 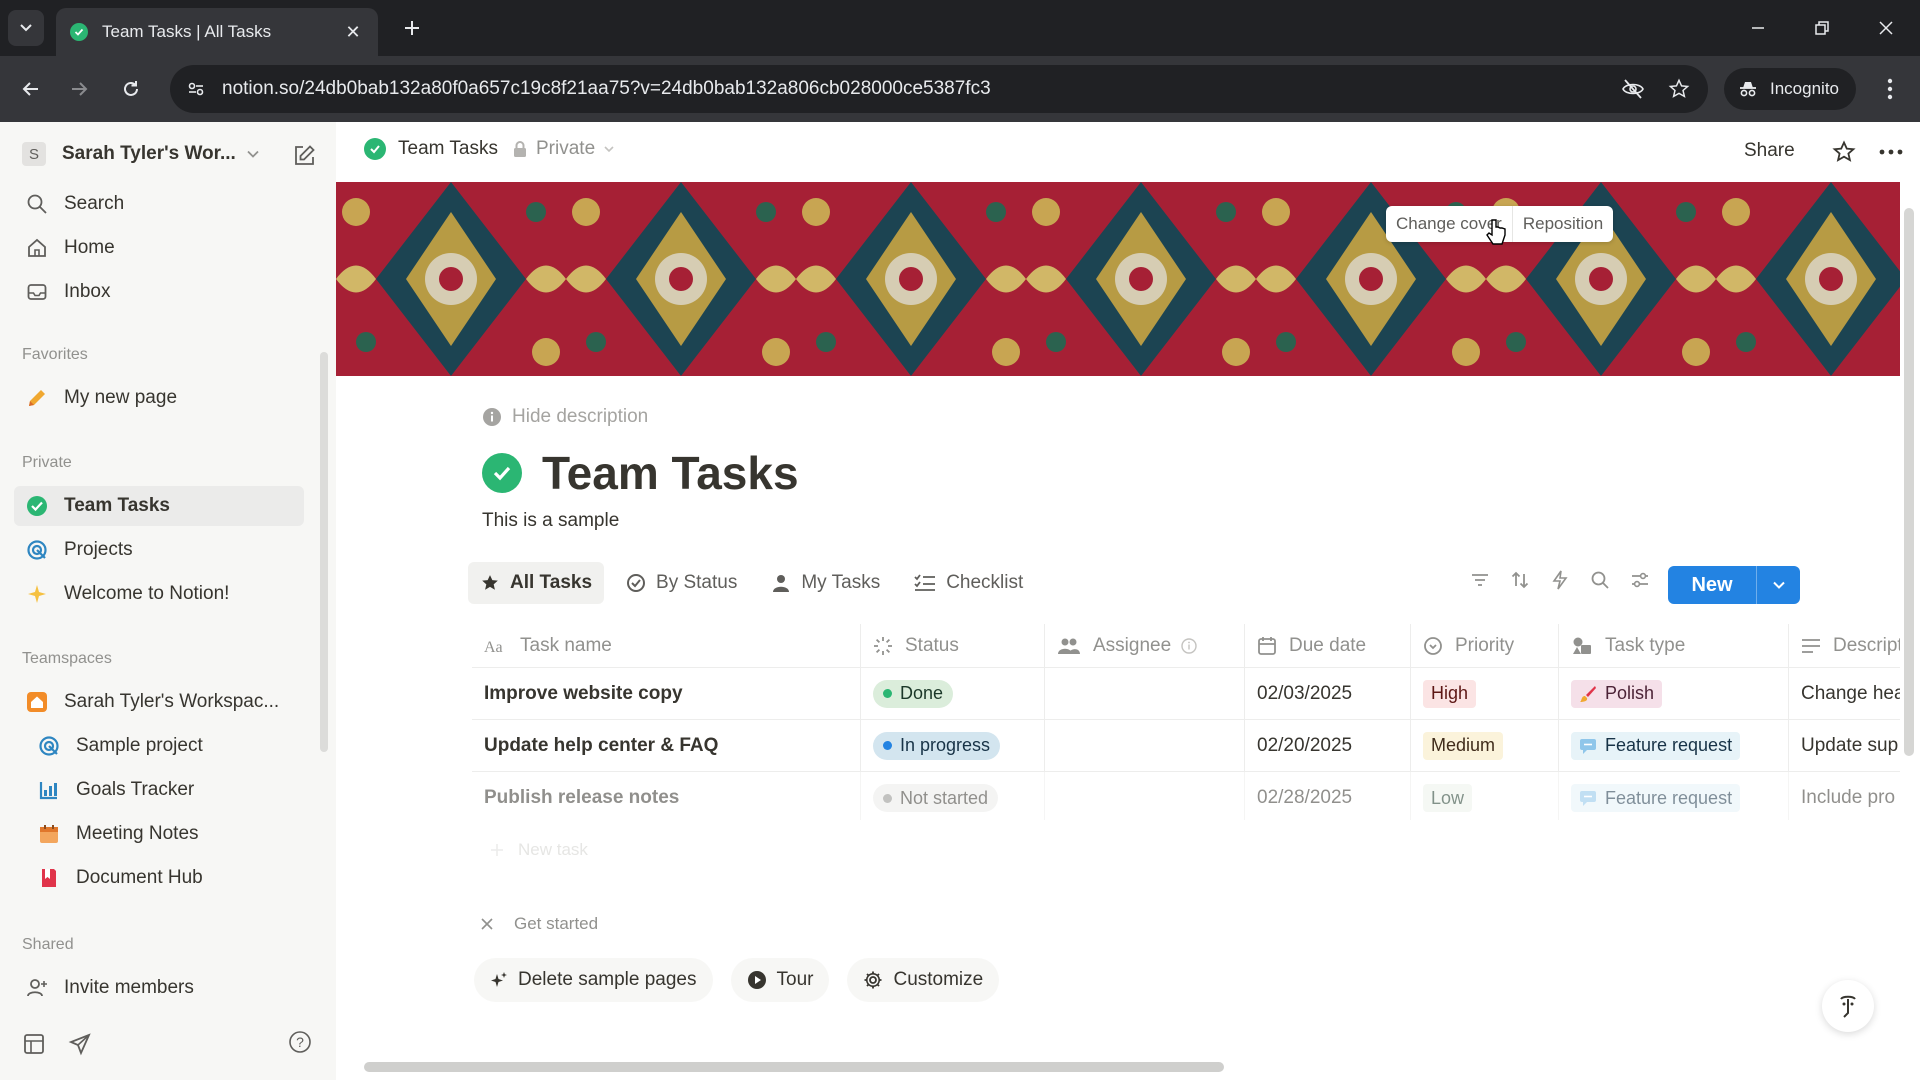 What do you see at coordinates (780, 980) in the screenshot?
I see `tour-button: Tour` at bounding box center [780, 980].